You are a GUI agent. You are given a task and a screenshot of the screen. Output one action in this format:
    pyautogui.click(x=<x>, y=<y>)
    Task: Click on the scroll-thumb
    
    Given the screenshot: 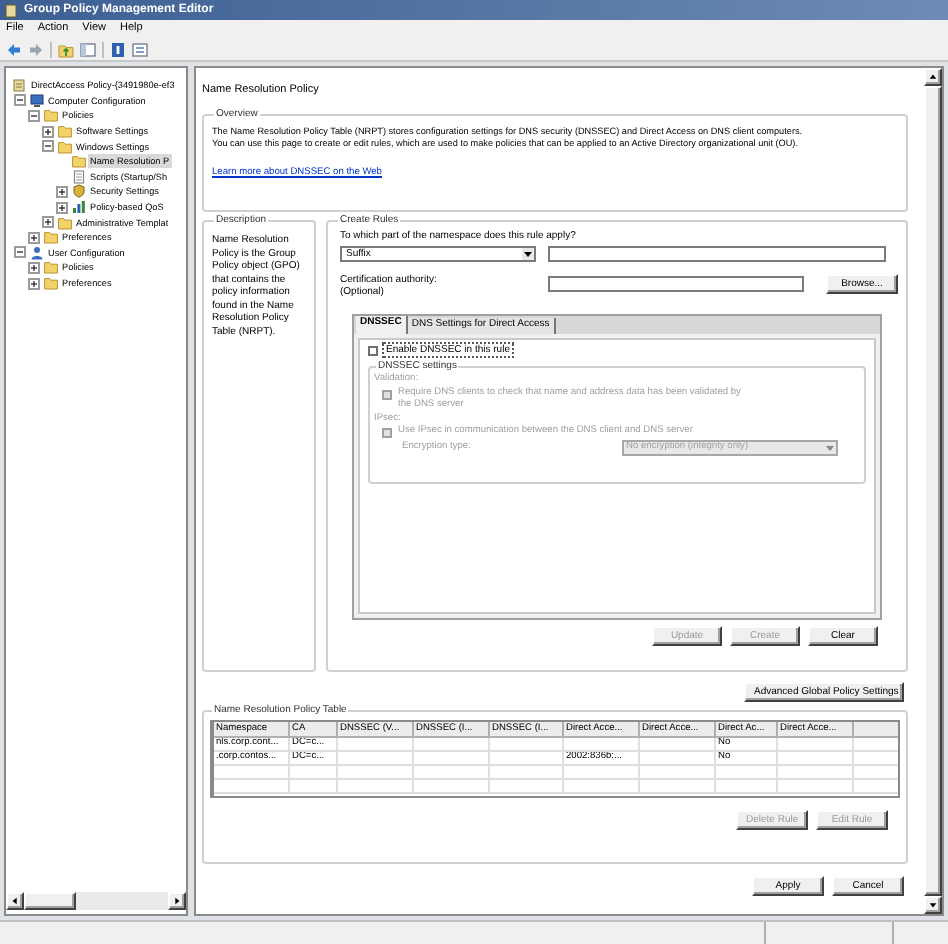 What is the action you would take?
    pyautogui.click(x=50, y=901)
    